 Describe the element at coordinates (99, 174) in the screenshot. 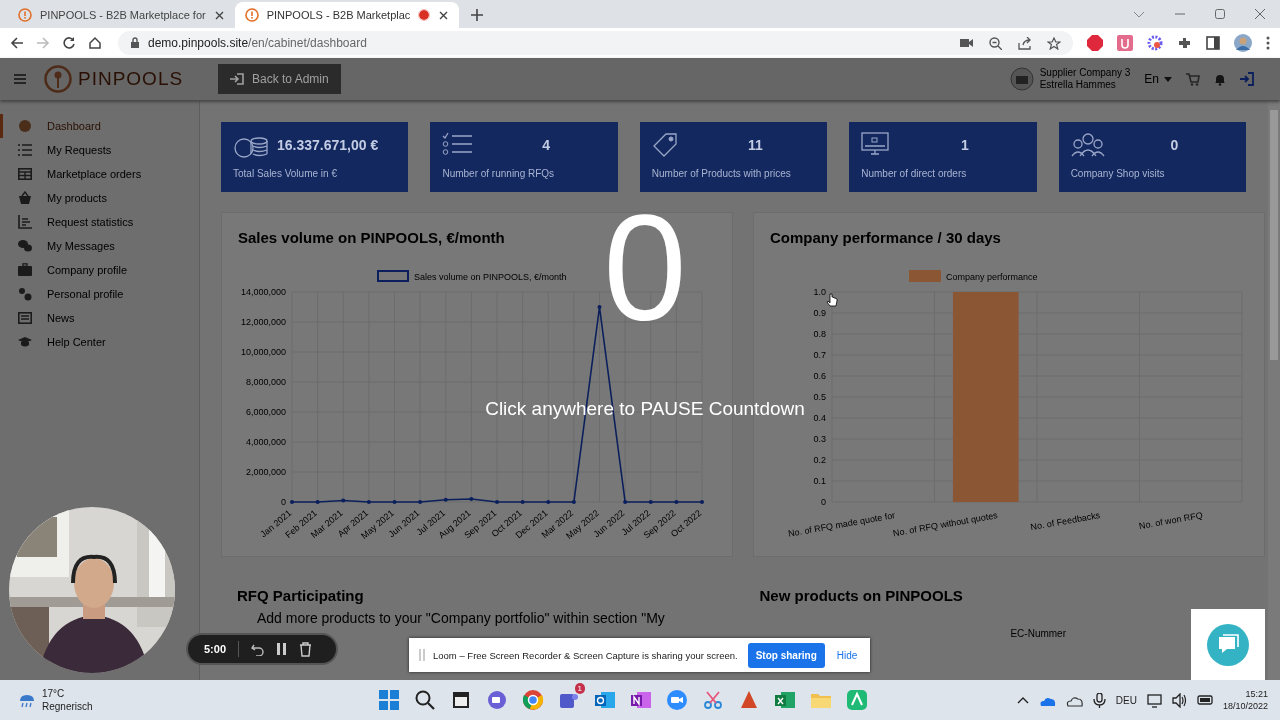

I see `sidebar-item: Marketplace orders` at that location.